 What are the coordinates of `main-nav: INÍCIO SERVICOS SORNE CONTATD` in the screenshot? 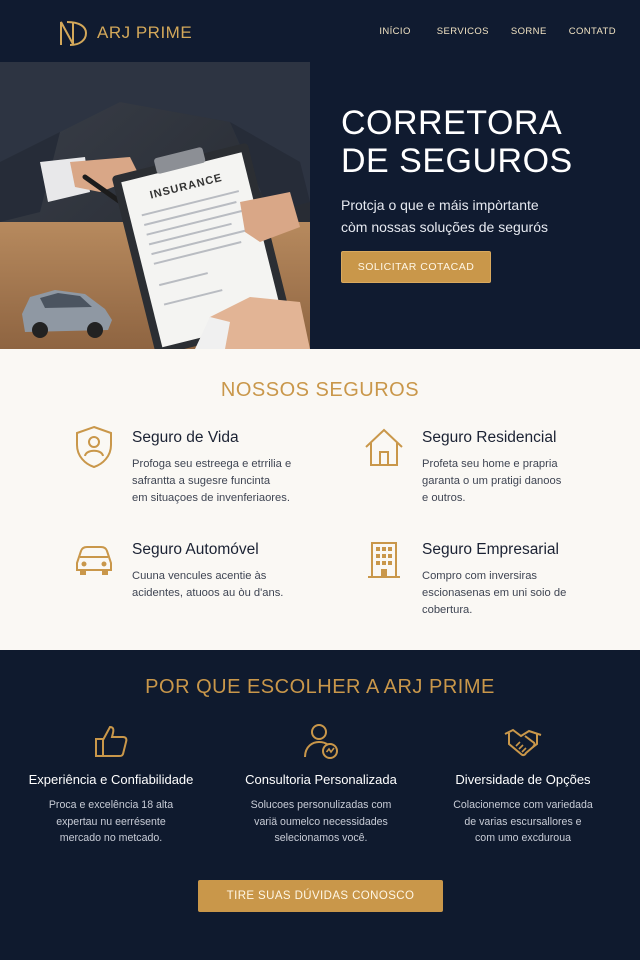 It's located at (497, 31).